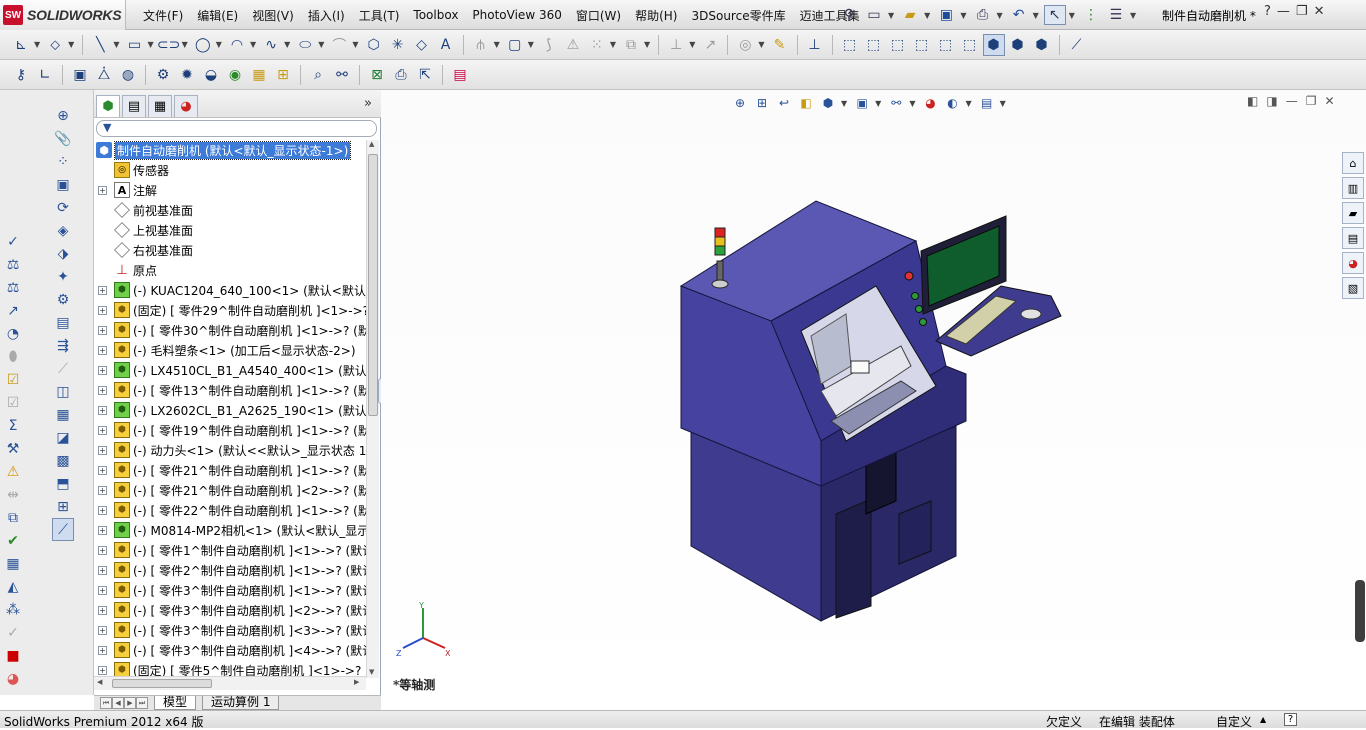  I want to click on tree-vertical-scrollbar: ▲ ▼, so click(372, 409).